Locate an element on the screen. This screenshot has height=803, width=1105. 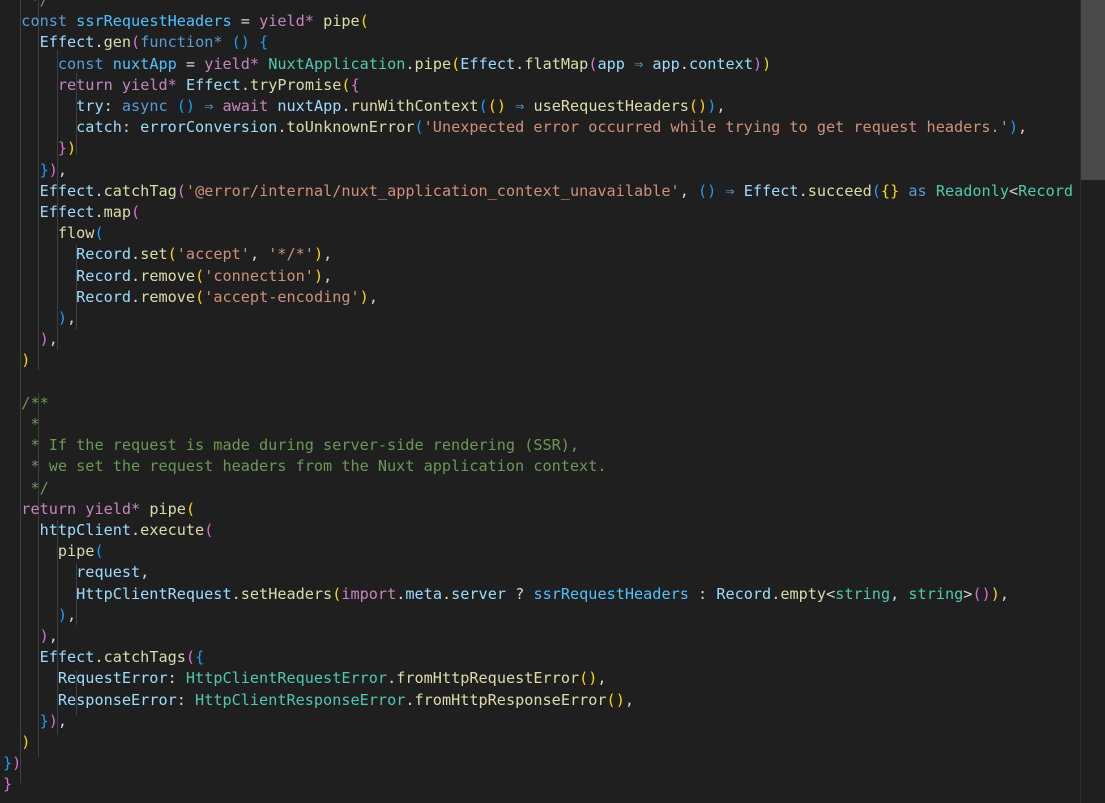
code-token: meta is located at coordinates (423, 593).